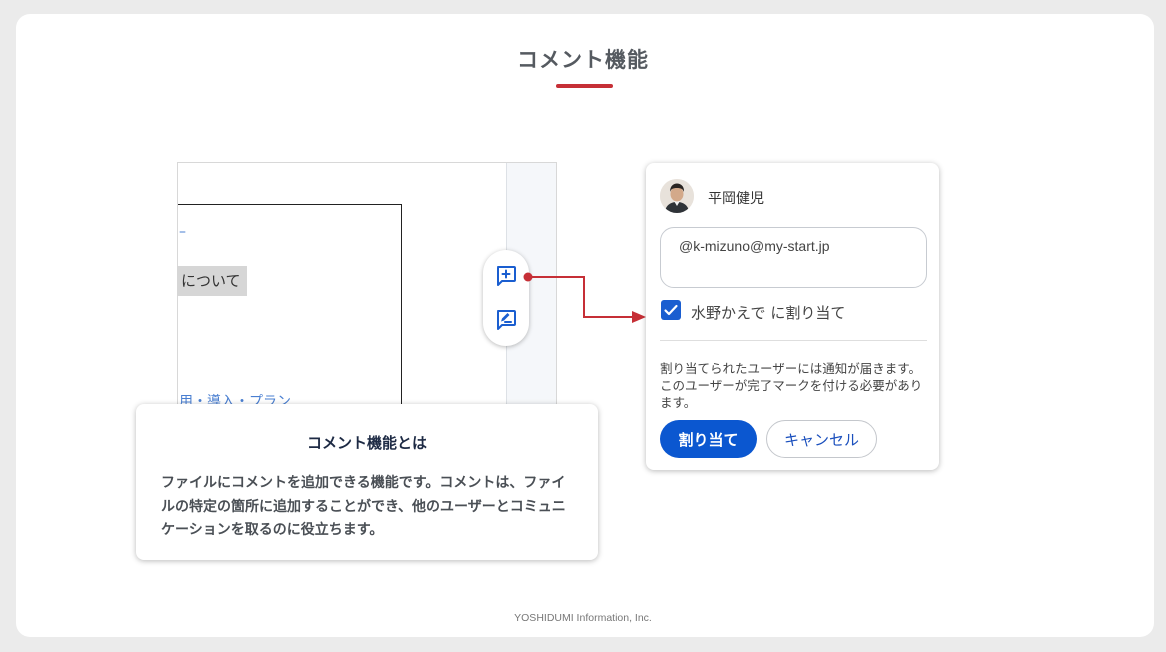 This screenshot has height=652, width=1166. I want to click on assign-checkbox, so click(671, 310).